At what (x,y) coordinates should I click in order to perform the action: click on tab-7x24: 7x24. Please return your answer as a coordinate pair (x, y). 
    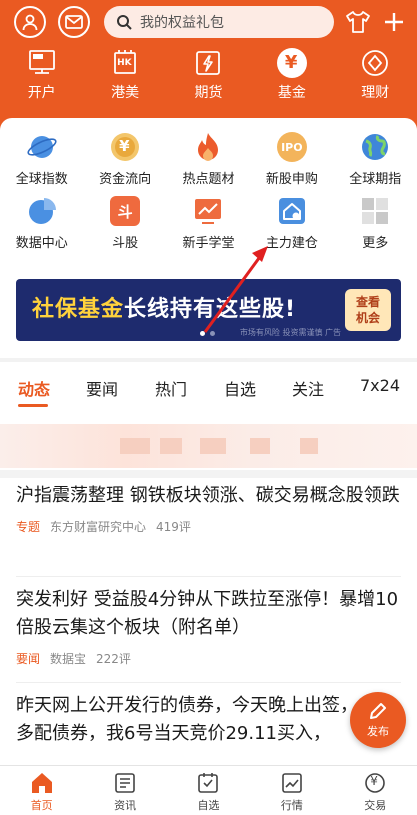
    Looking at the image, I should click on (380, 385).